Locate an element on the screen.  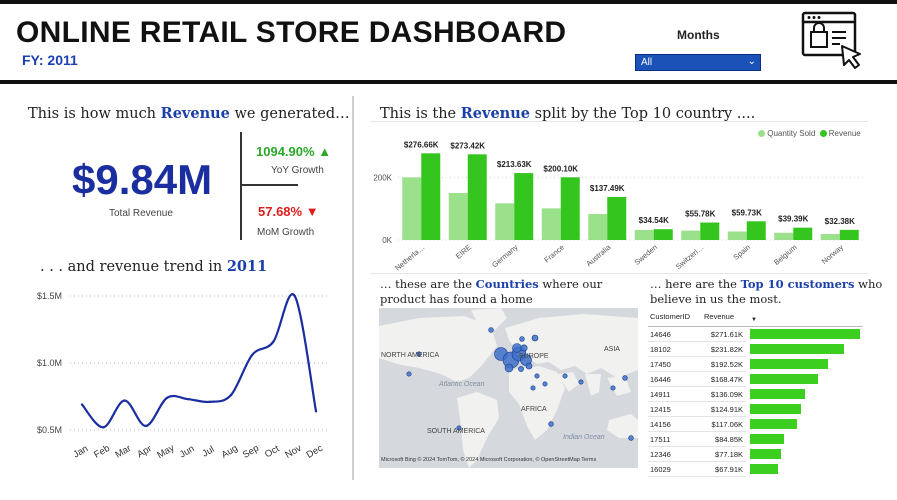
x-tick-label: Sep is located at coordinates (251, 452).